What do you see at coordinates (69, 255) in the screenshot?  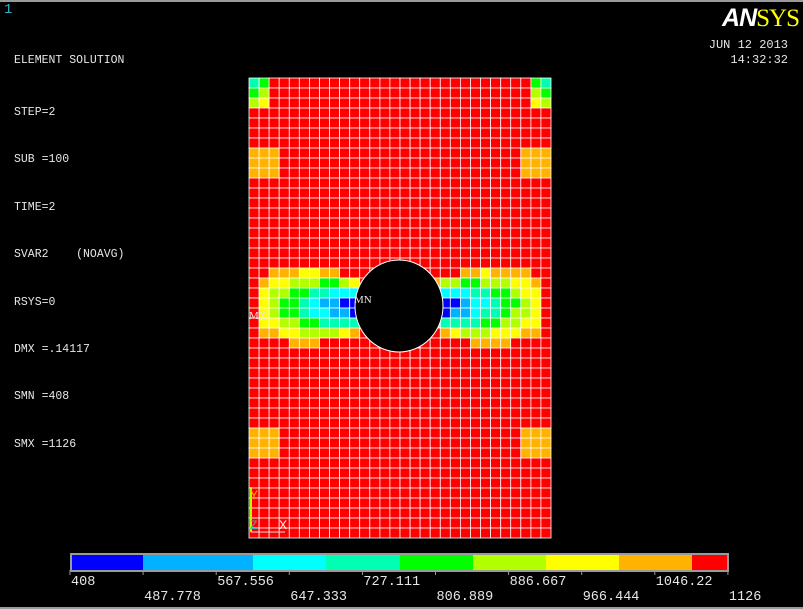 I see `info-line: SVAR2 (NOAVG)` at bounding box center [69, 255].